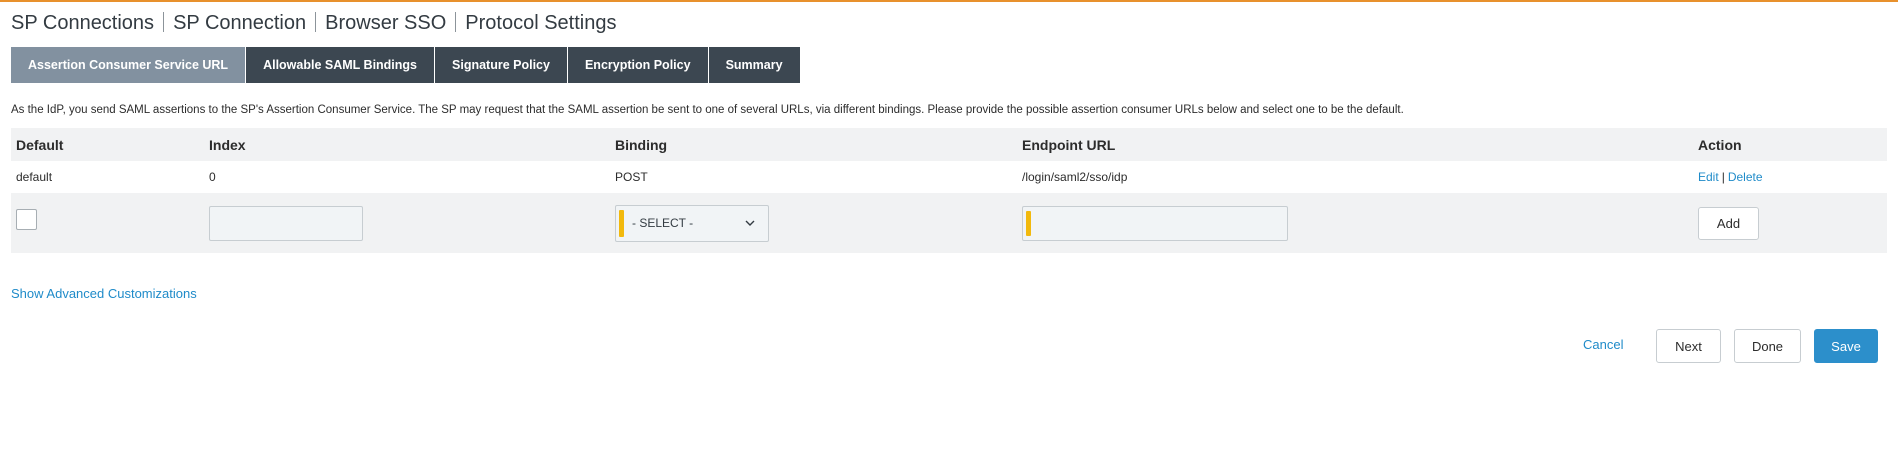 Image resolution: width=1898 pixels, height=457 pixels. What do you see at coordinates (1720, 144) in the screenshot?
I see `column-header-action: Action` at bounding box center [1720, 144].